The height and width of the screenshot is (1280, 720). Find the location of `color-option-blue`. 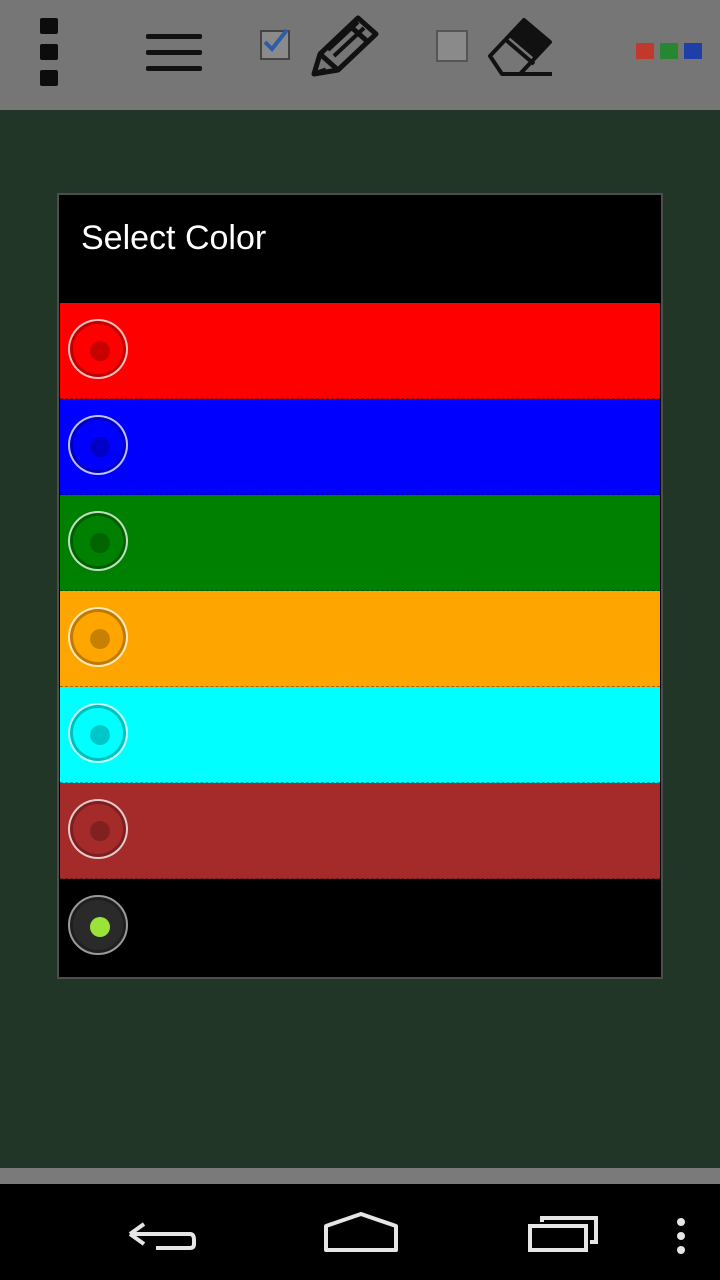

color-option-blue is located at coordinates (360, 447).